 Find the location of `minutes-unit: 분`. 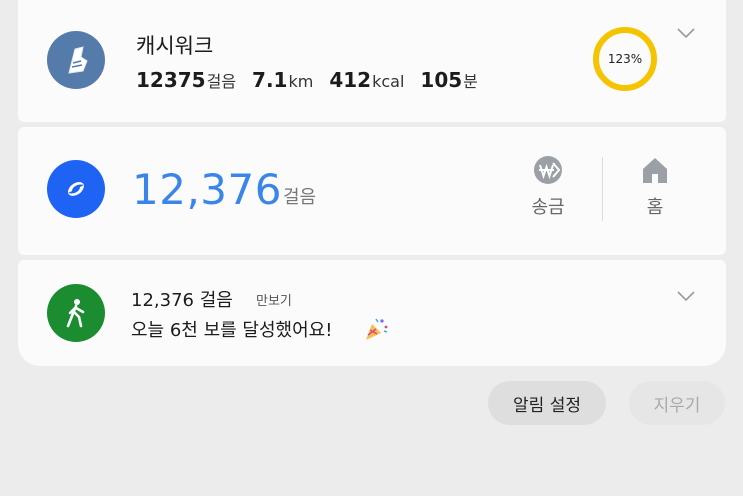

minutes-unit: 분 is located at coordinates (470, 81).